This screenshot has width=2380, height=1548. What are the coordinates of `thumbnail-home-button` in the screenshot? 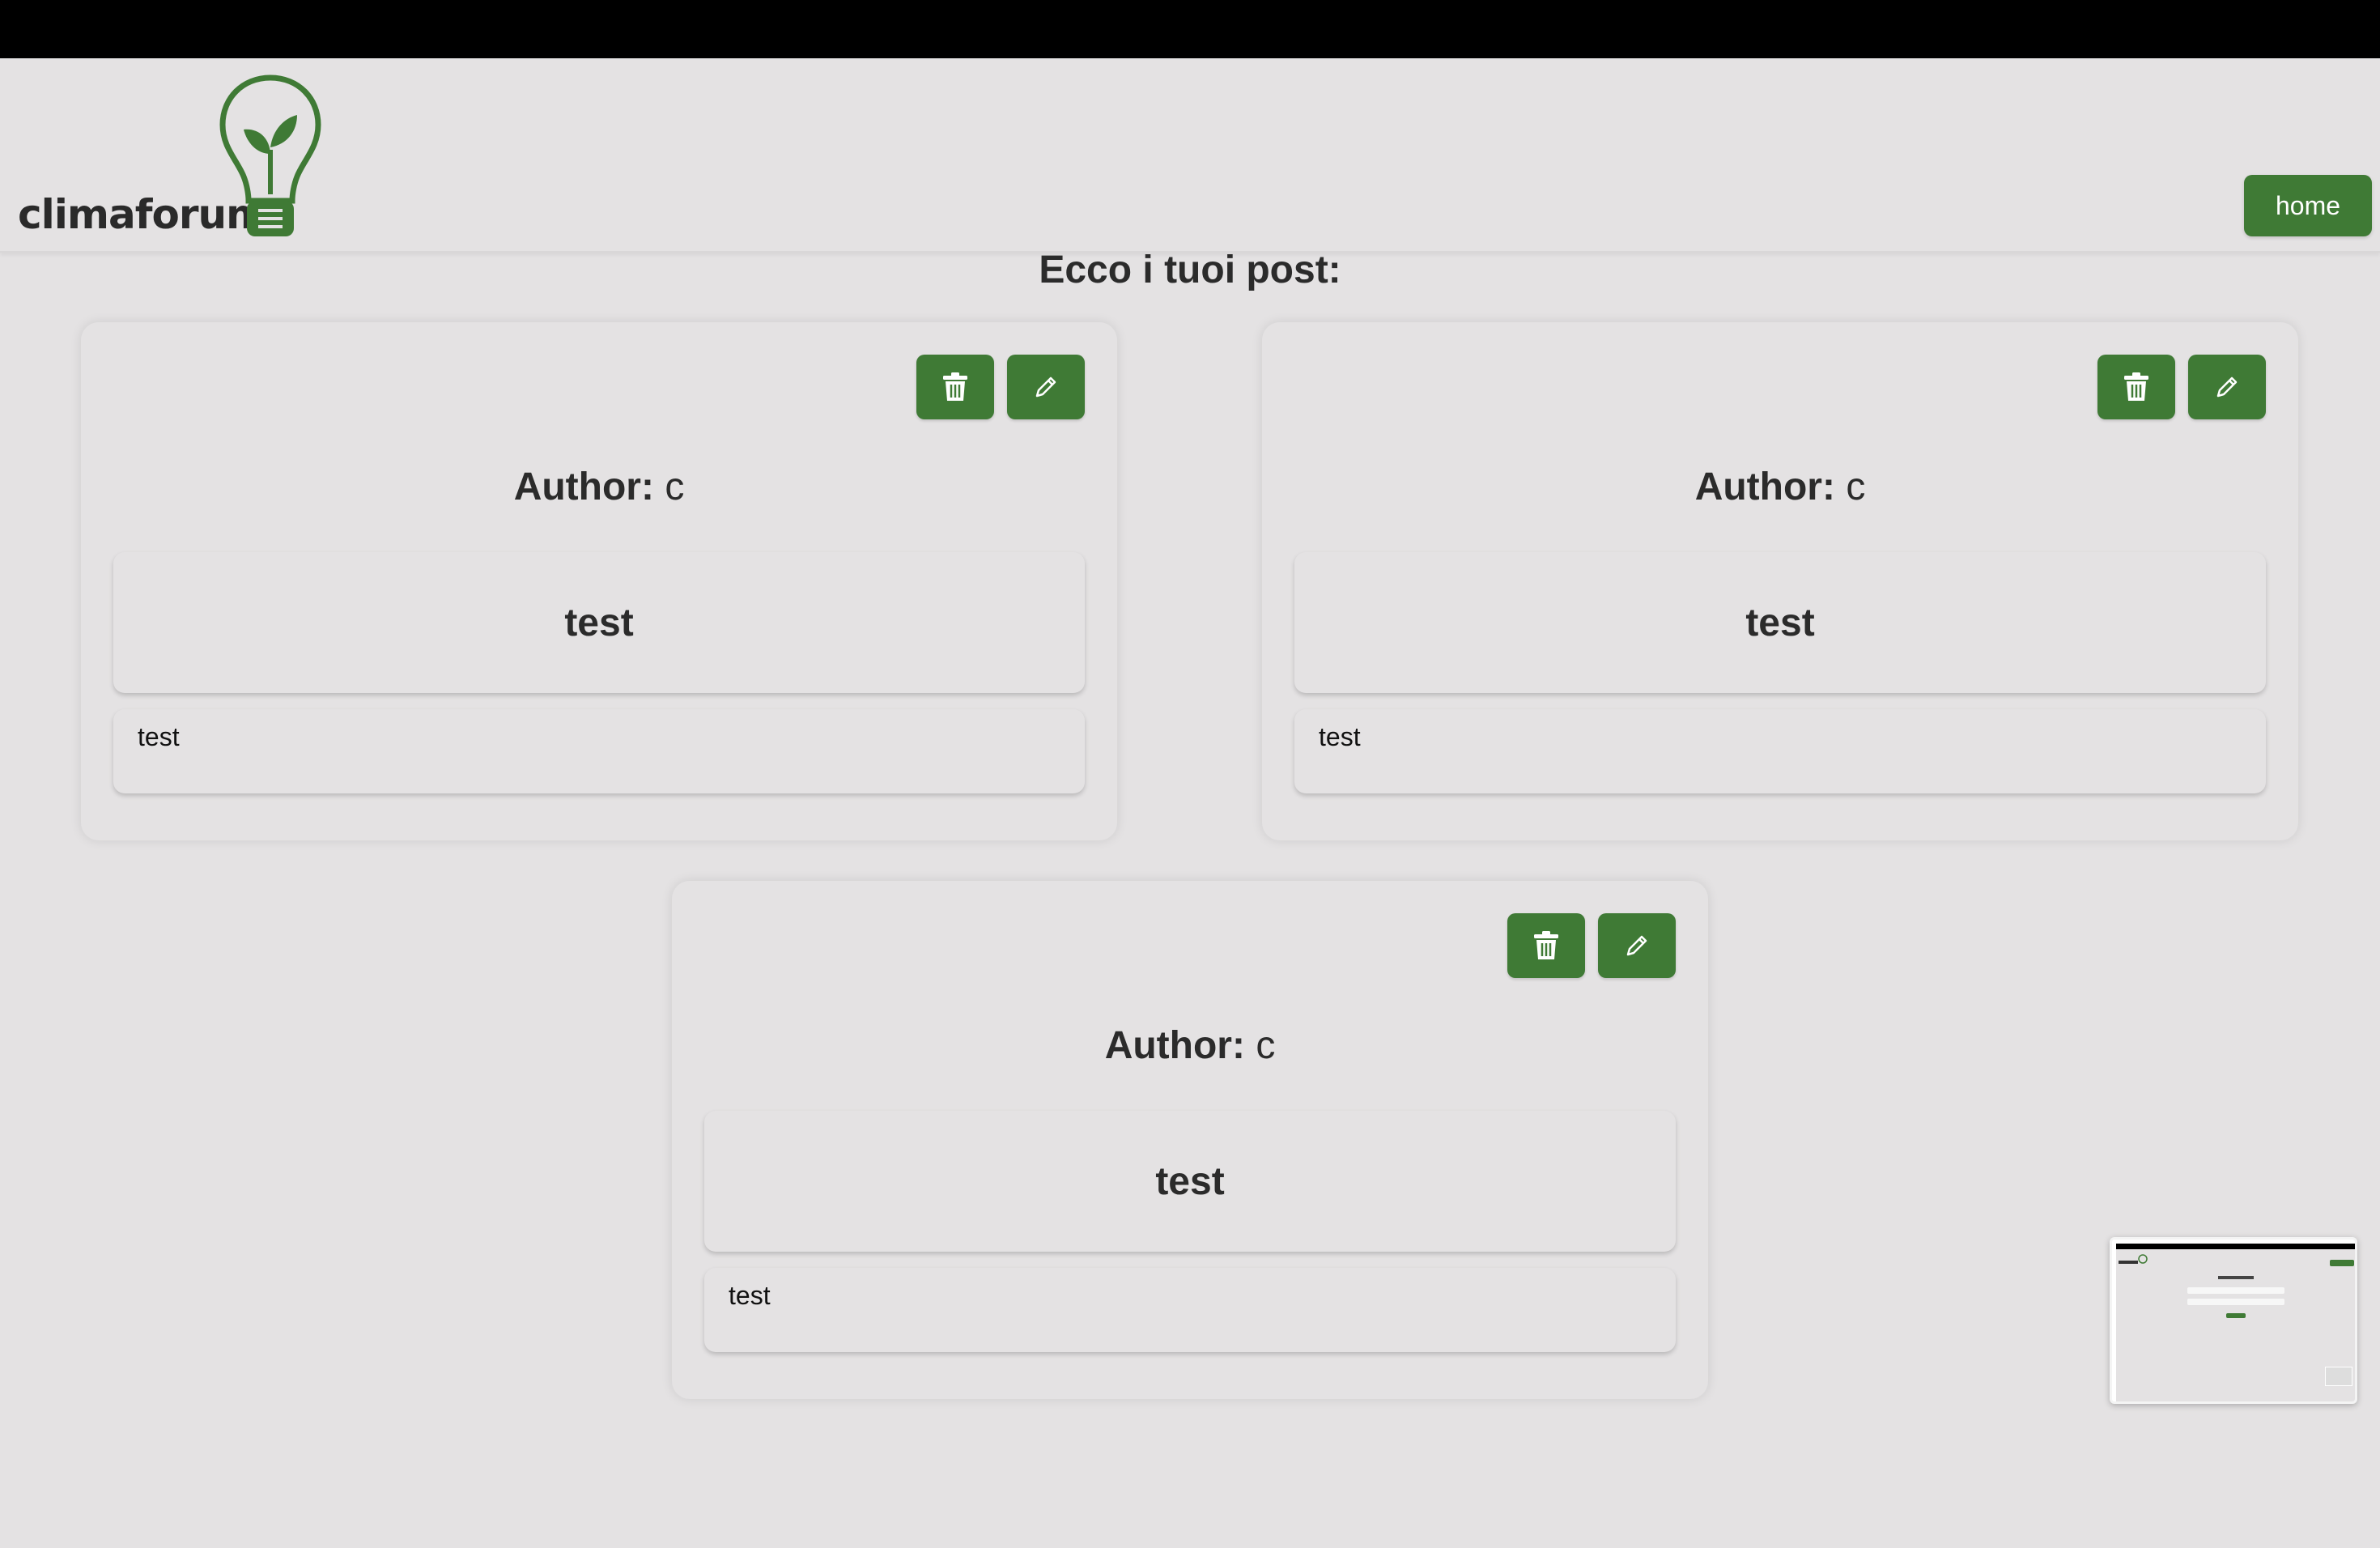 It's located at (2342, 1263).